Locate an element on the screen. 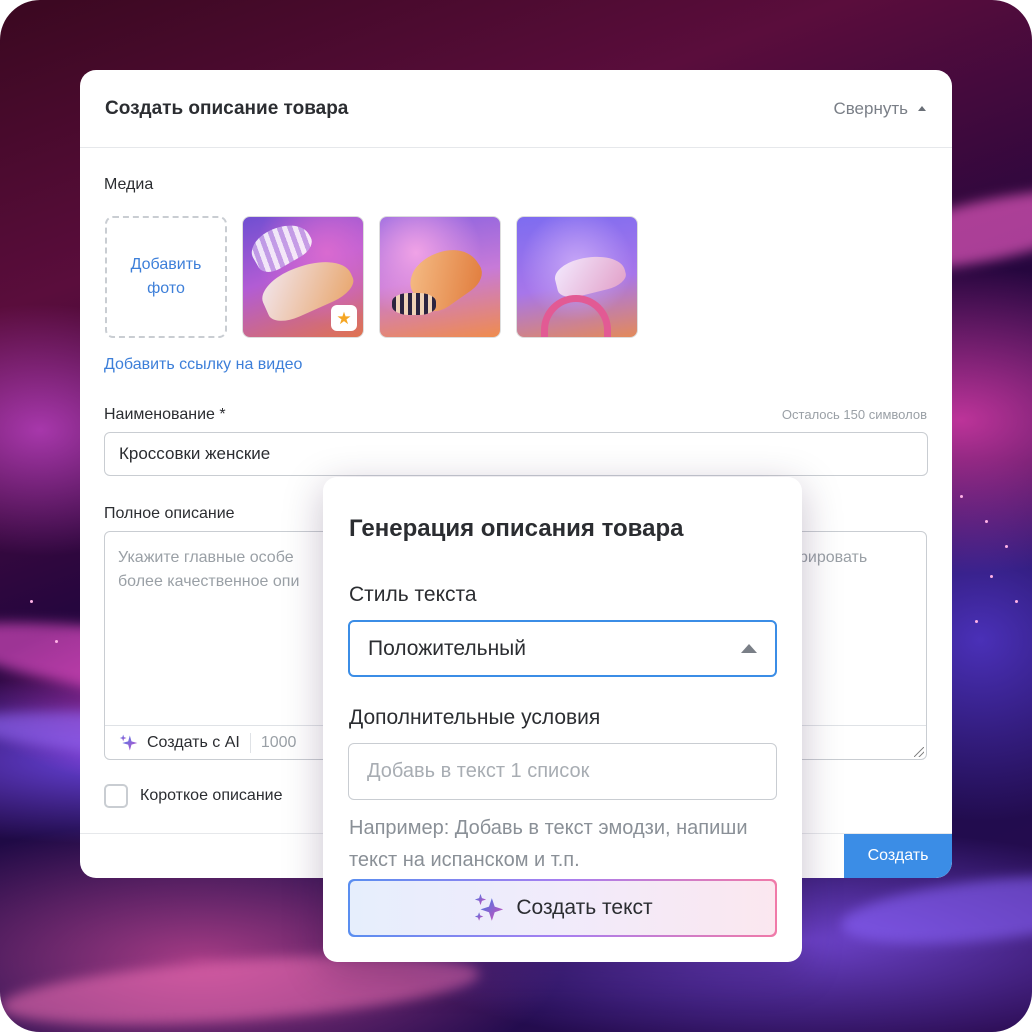 This screenshot has height=1032, width=1032. generate-text-button-body: Создать текст is located at coordinates (562, 908).